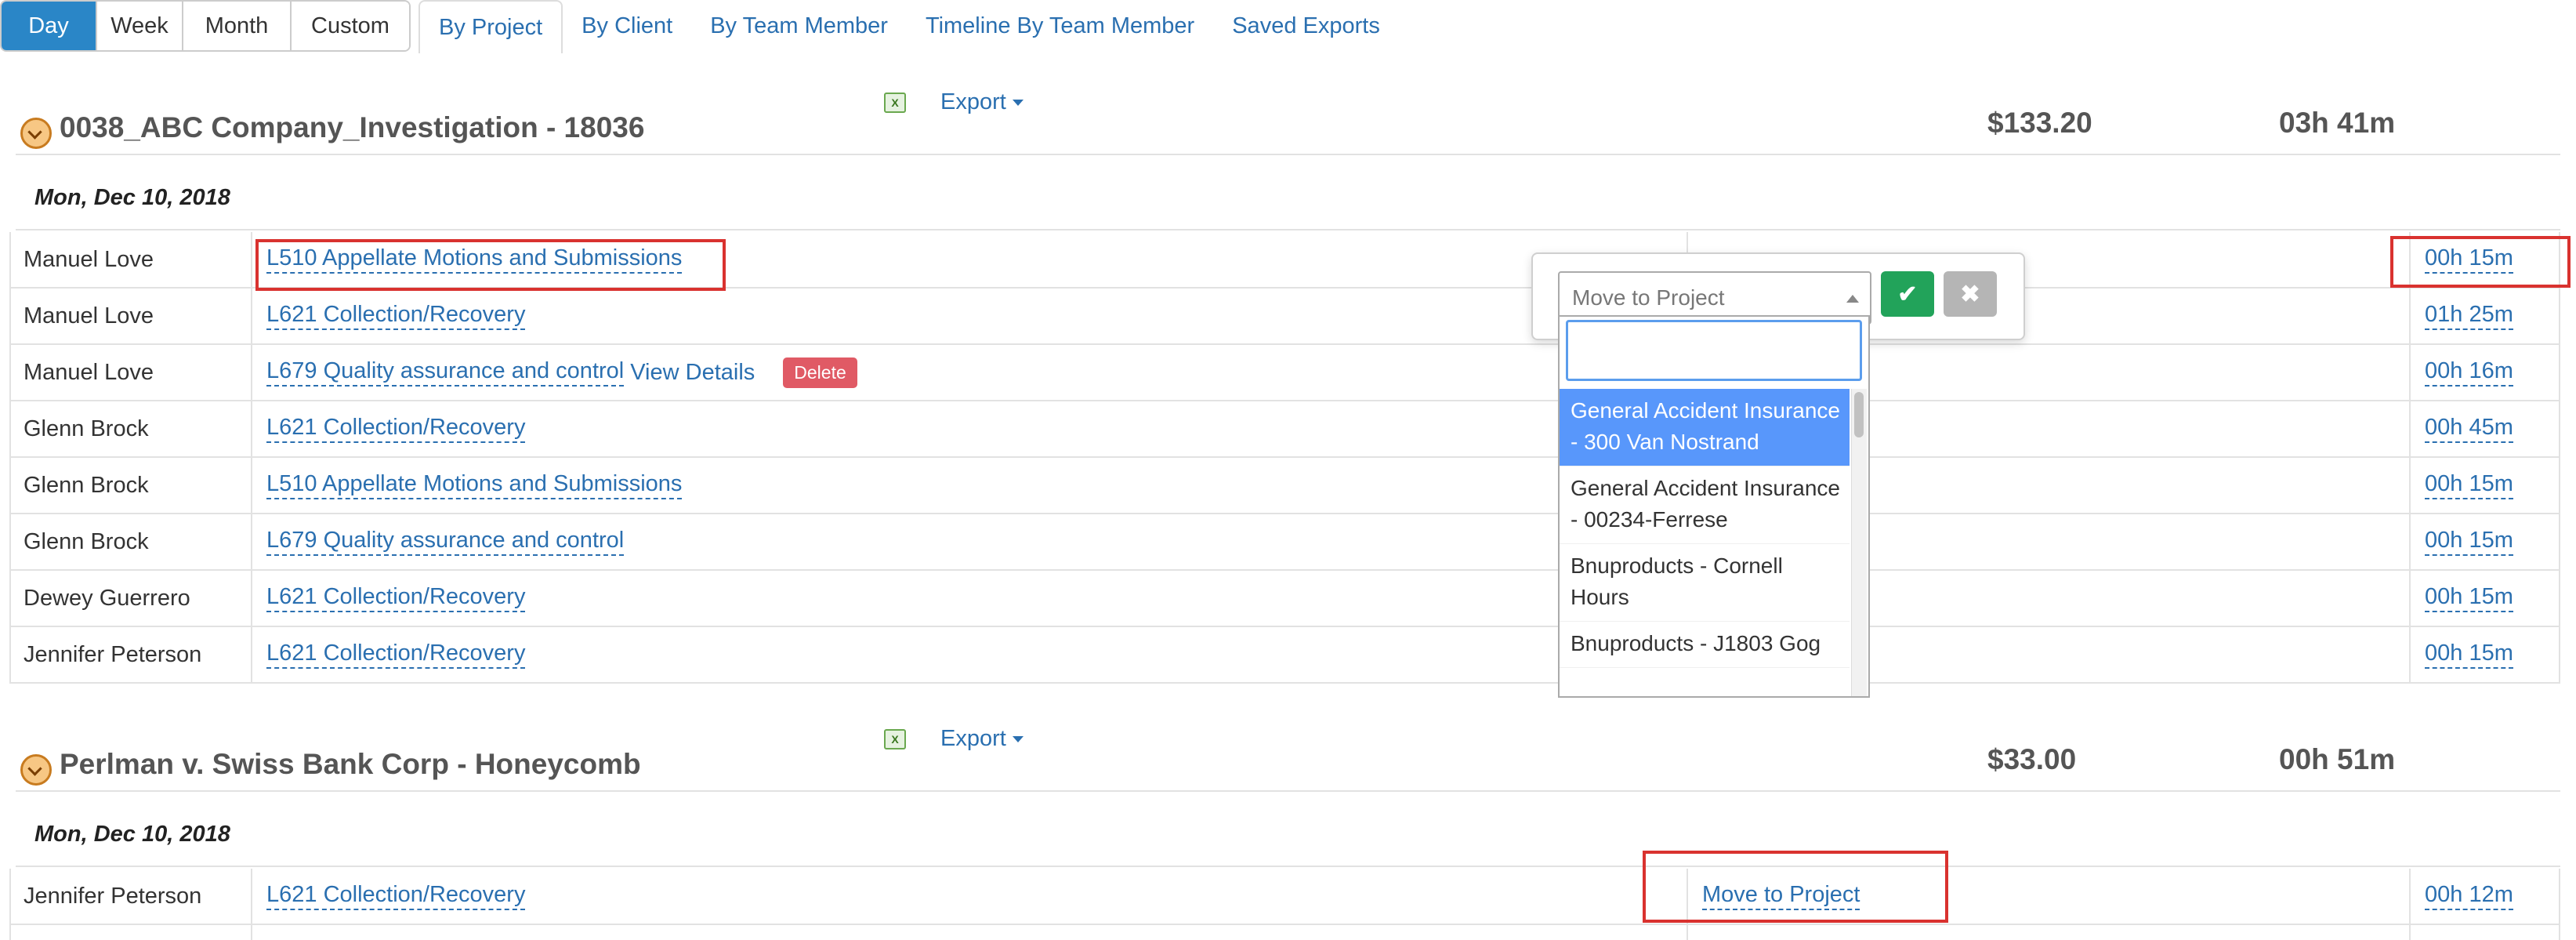 This screenshot has width=2576, height=940. Describe the element at coordinates (799, 26) in the screenshot. I see `tab-by-team-member: By Team Member` at that location.